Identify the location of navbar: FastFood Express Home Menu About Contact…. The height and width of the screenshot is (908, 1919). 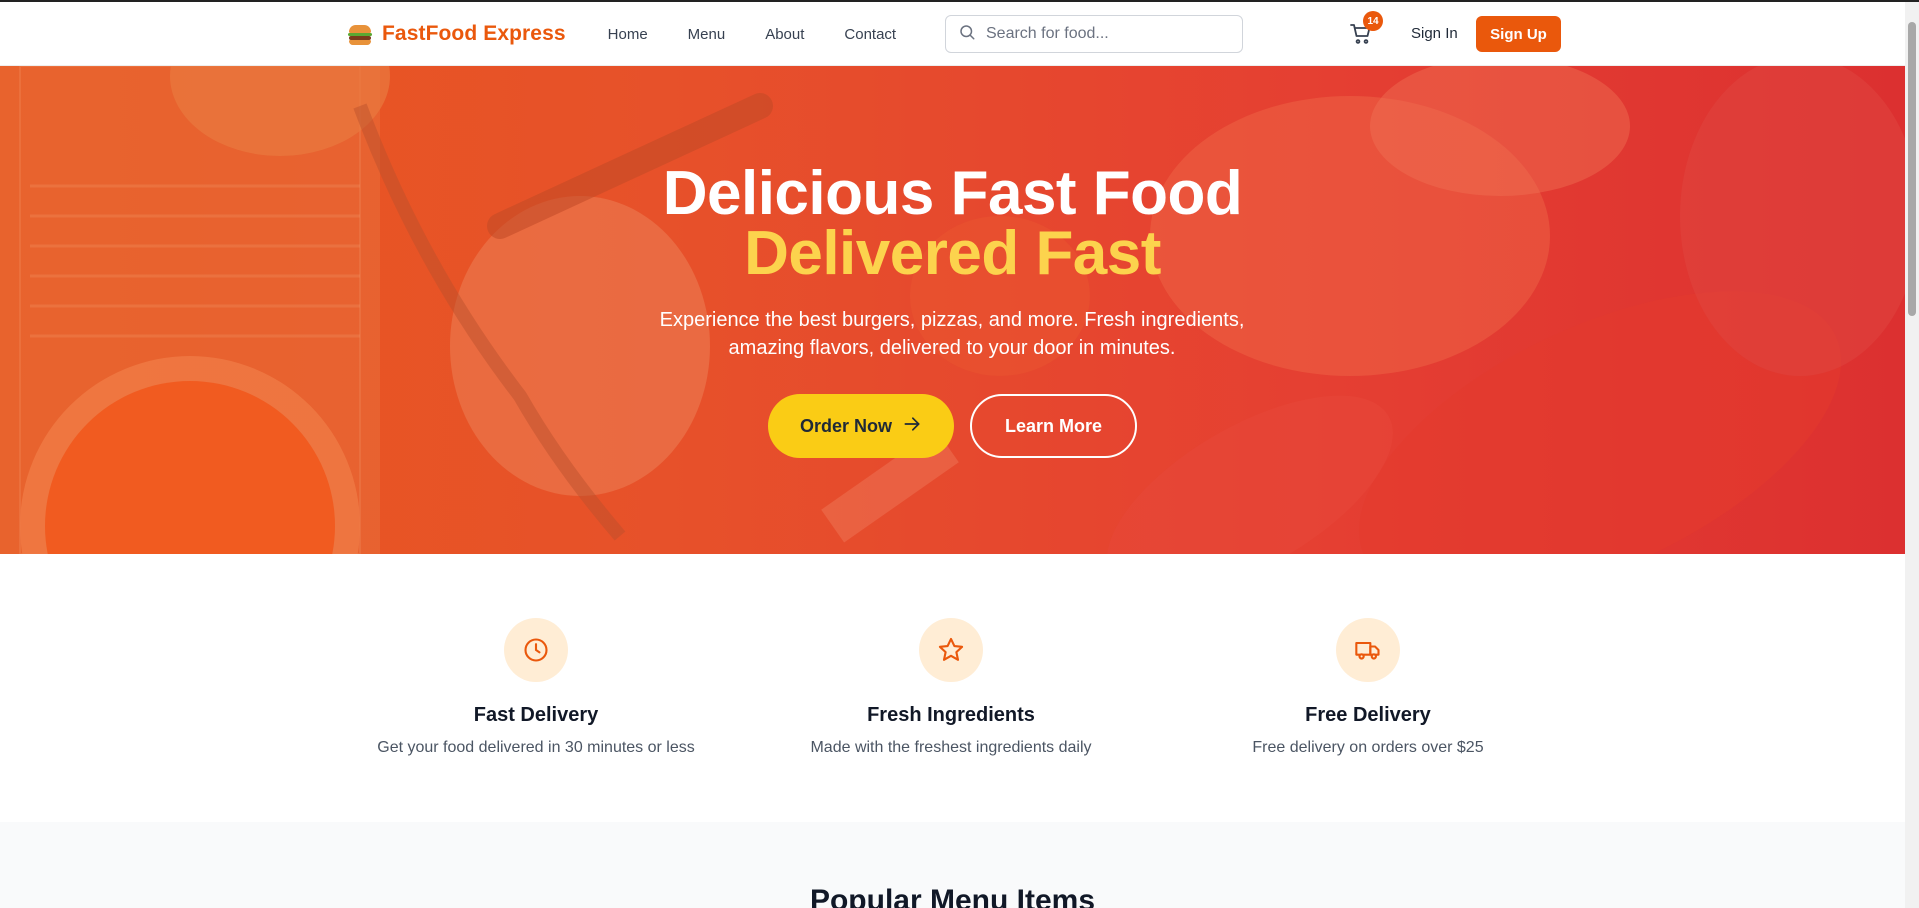
(952, 34).